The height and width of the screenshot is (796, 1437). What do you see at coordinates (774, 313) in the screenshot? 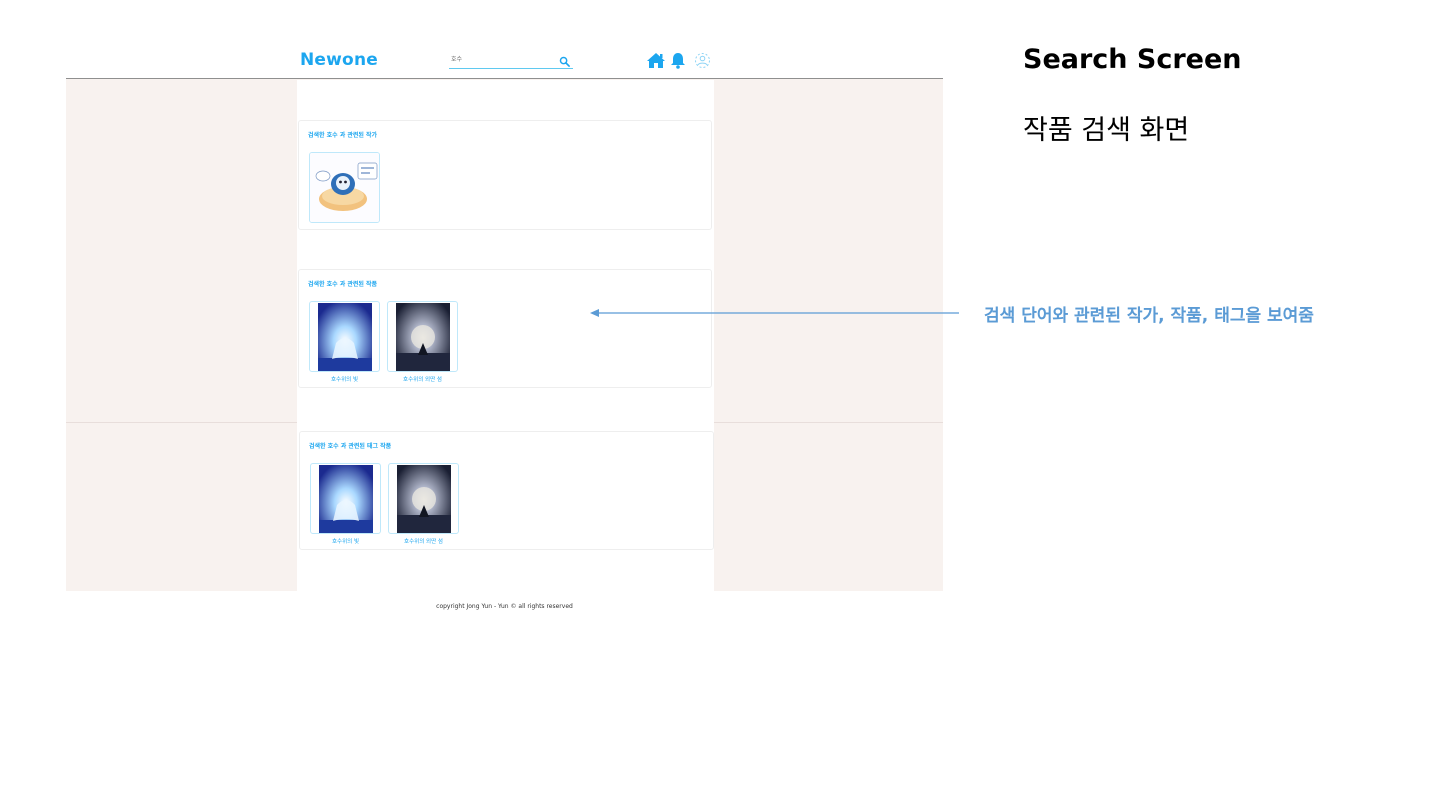
I see `annotation-arrow-icon` at bounding box center [774, 313].